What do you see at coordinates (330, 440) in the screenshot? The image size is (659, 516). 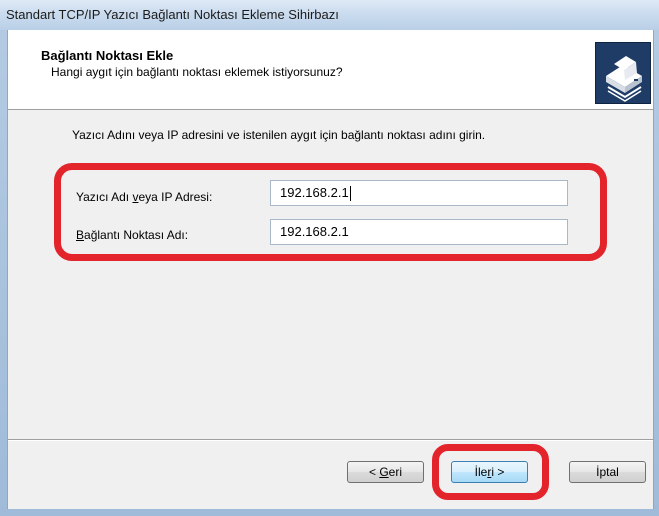 I see `footer-separator` at bounding box center [330, 440].